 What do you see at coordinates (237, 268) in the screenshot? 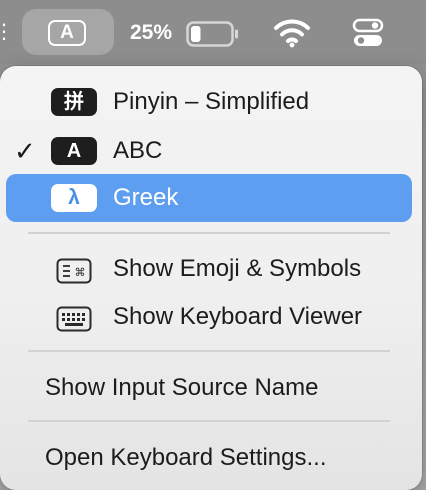
I see `menu-item-label: Show Emoji & Symbols` at bounding box center [237, 268].